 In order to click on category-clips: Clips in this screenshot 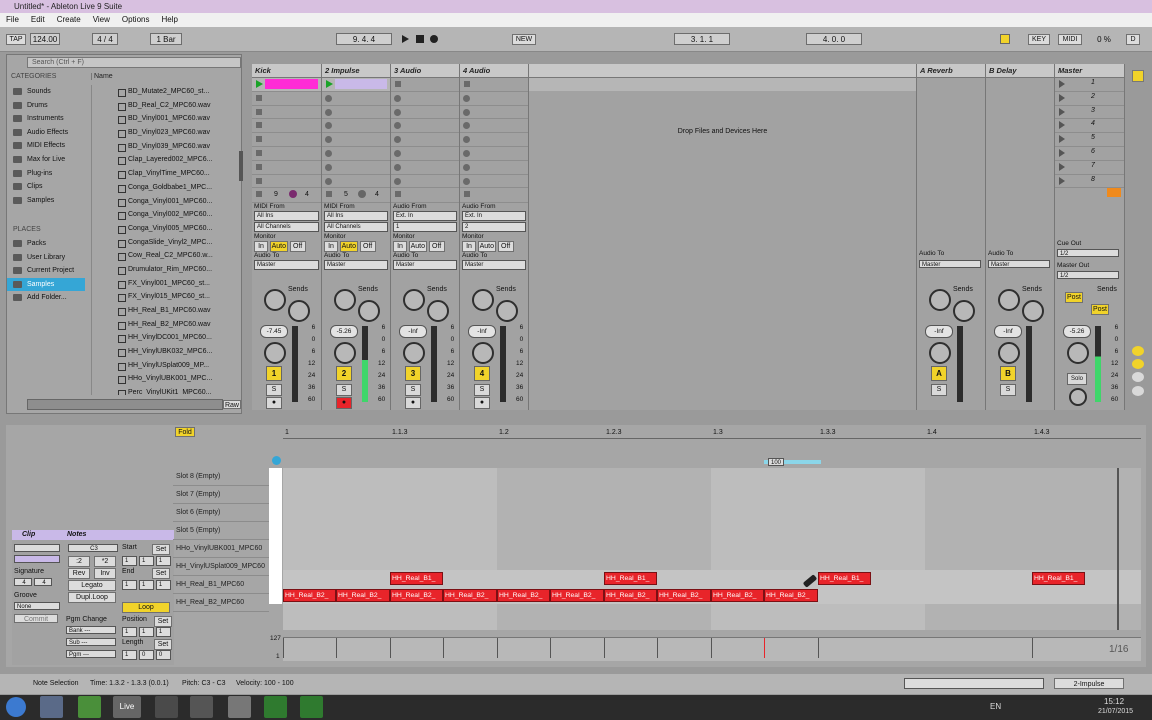, I will do `click(46, 187)`.